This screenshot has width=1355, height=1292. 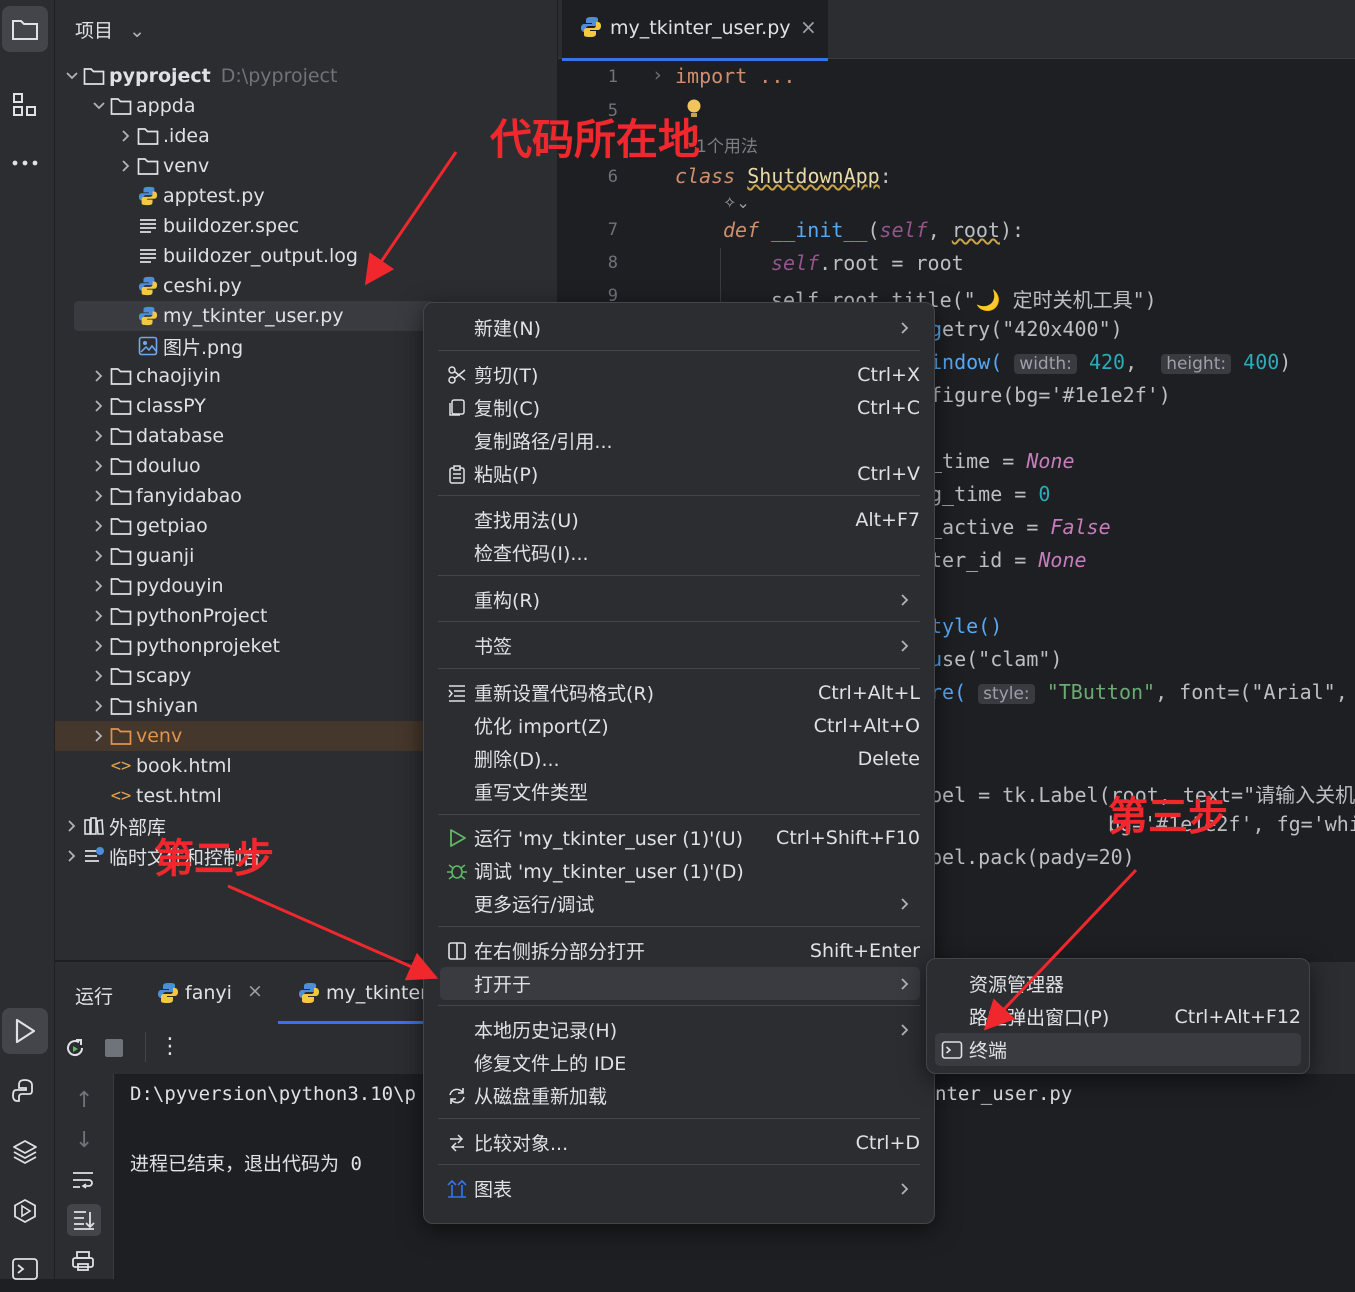 What do you see at coordinates (214, 859) in the screenshot?
I see `annotation-step2: 第二步` at bounding box center [214, 859].